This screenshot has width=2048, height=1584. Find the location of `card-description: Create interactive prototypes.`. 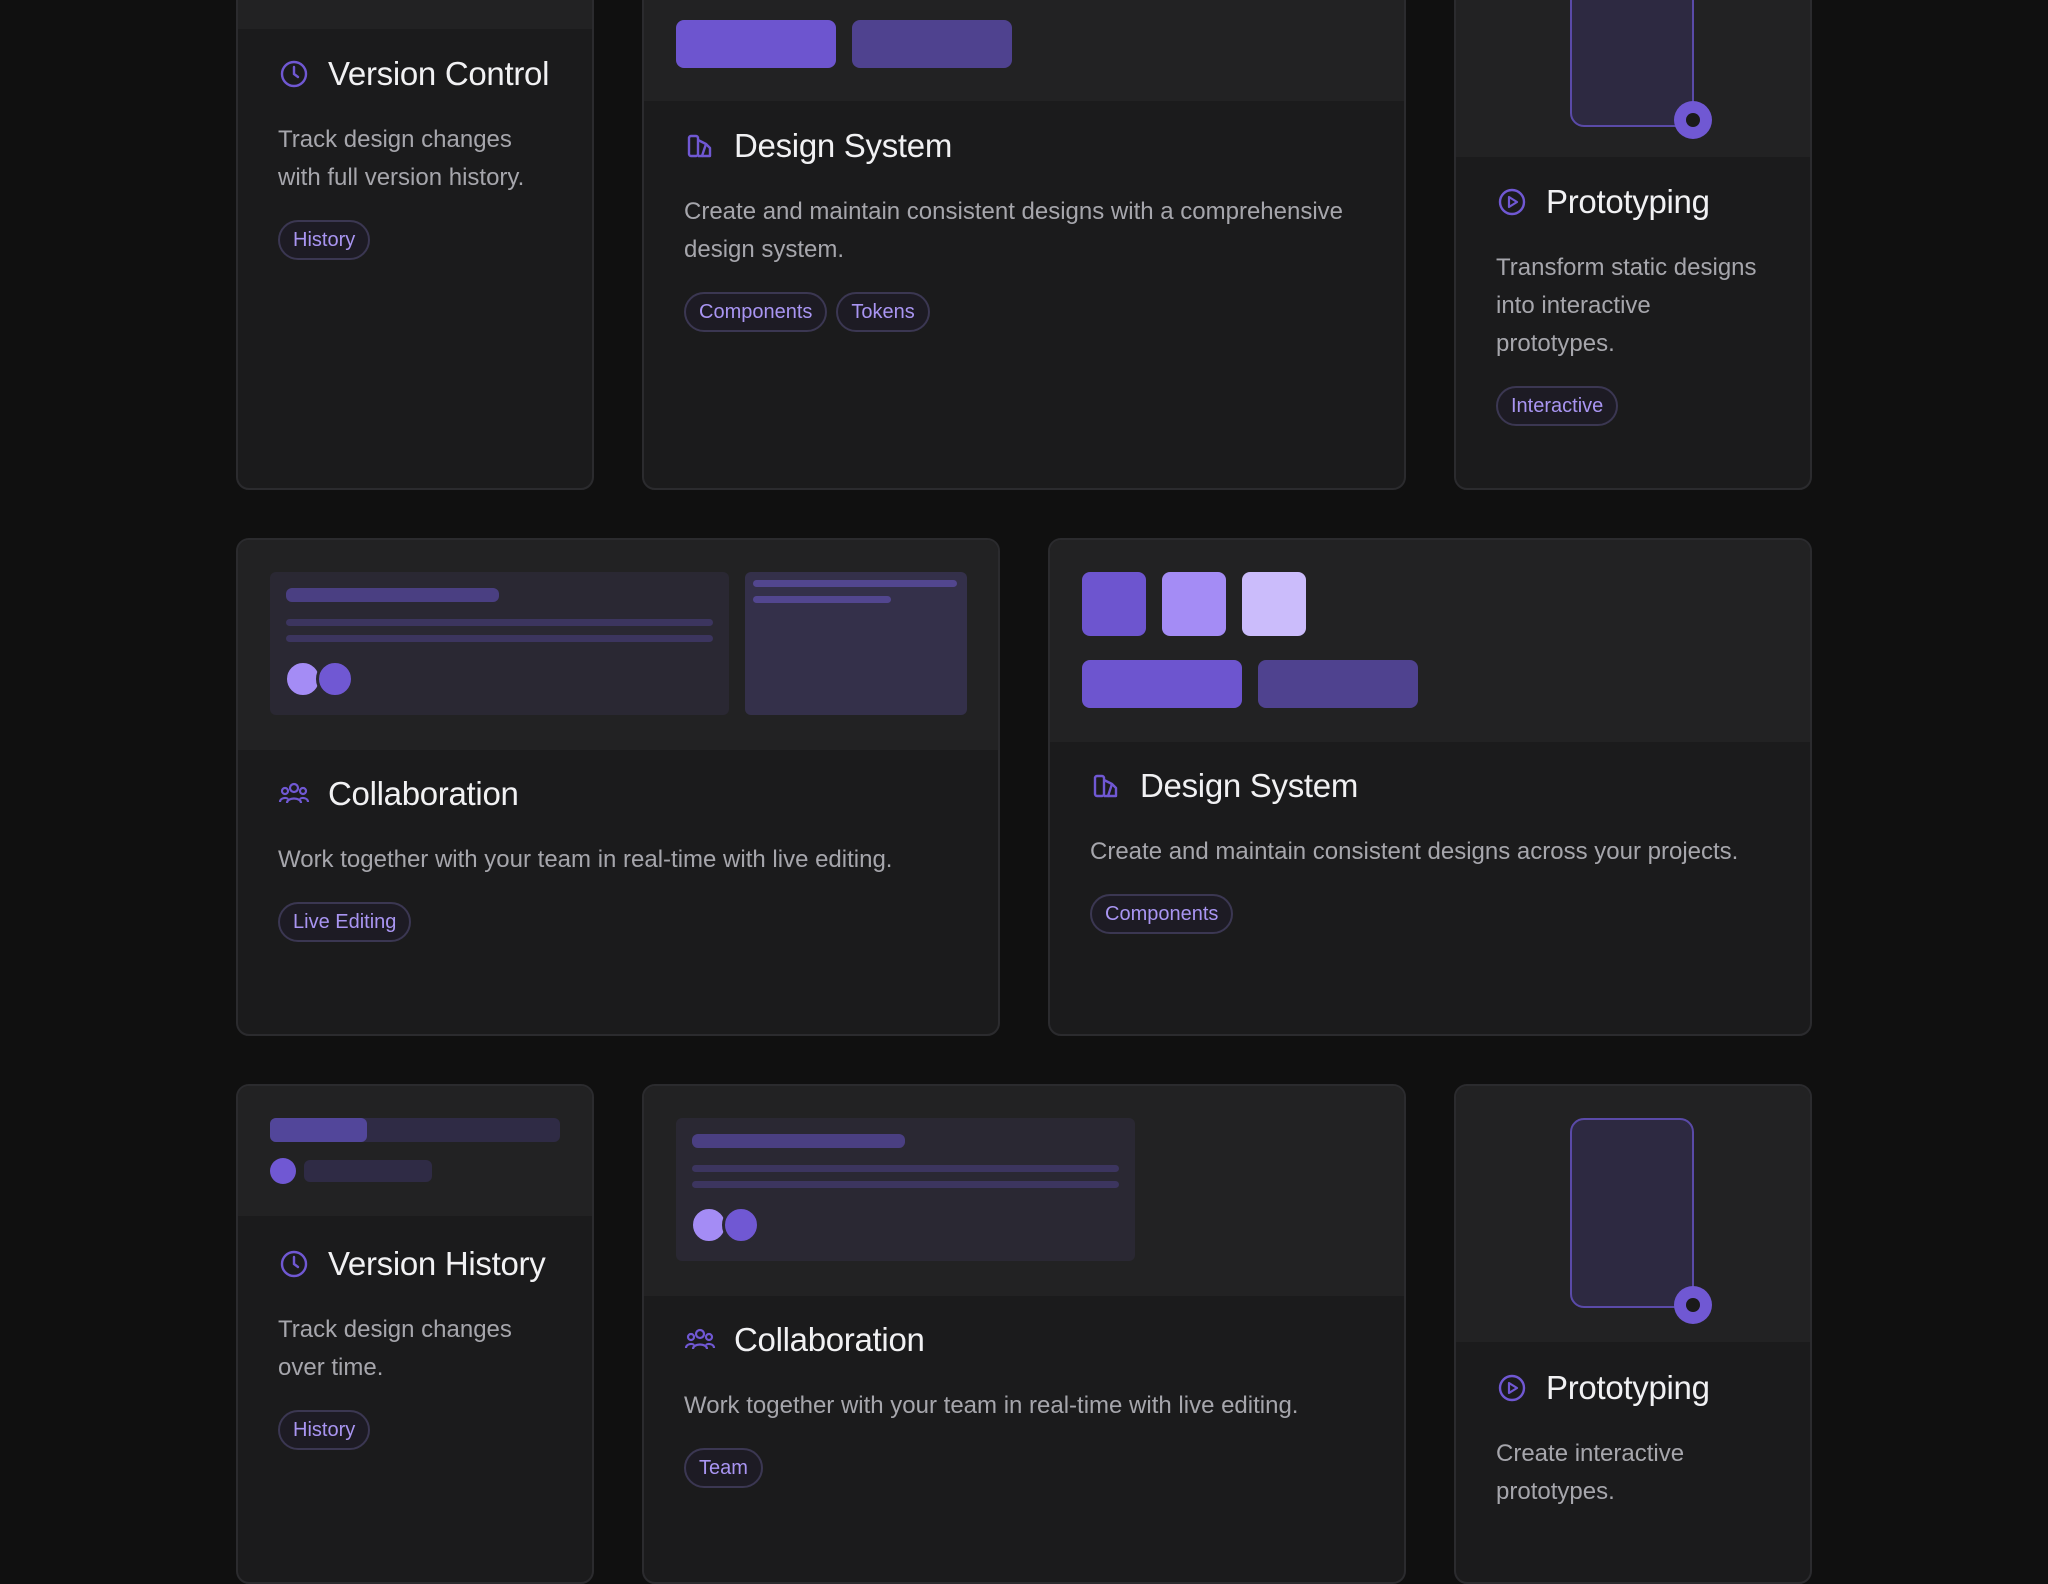

card-description: Create interactive prototypes. is located at coordinates (1590, 1472).